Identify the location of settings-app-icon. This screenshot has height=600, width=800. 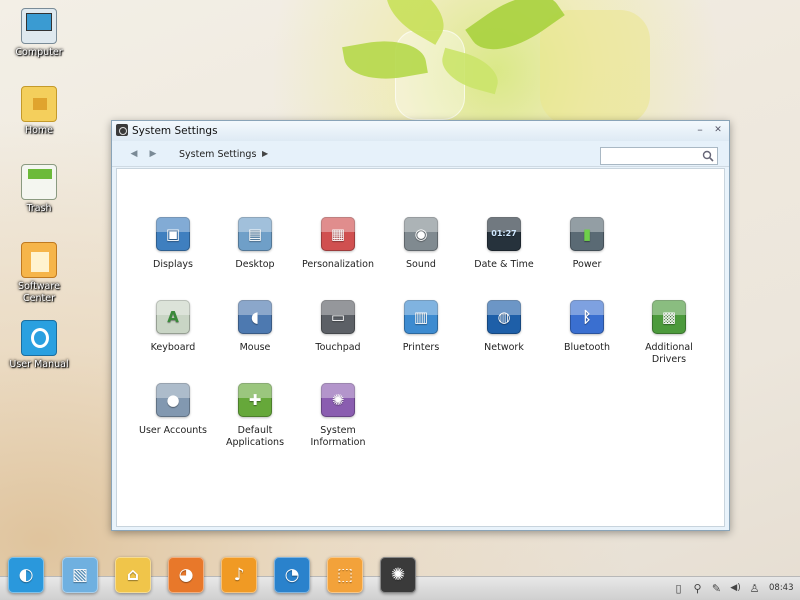
(122, 130).